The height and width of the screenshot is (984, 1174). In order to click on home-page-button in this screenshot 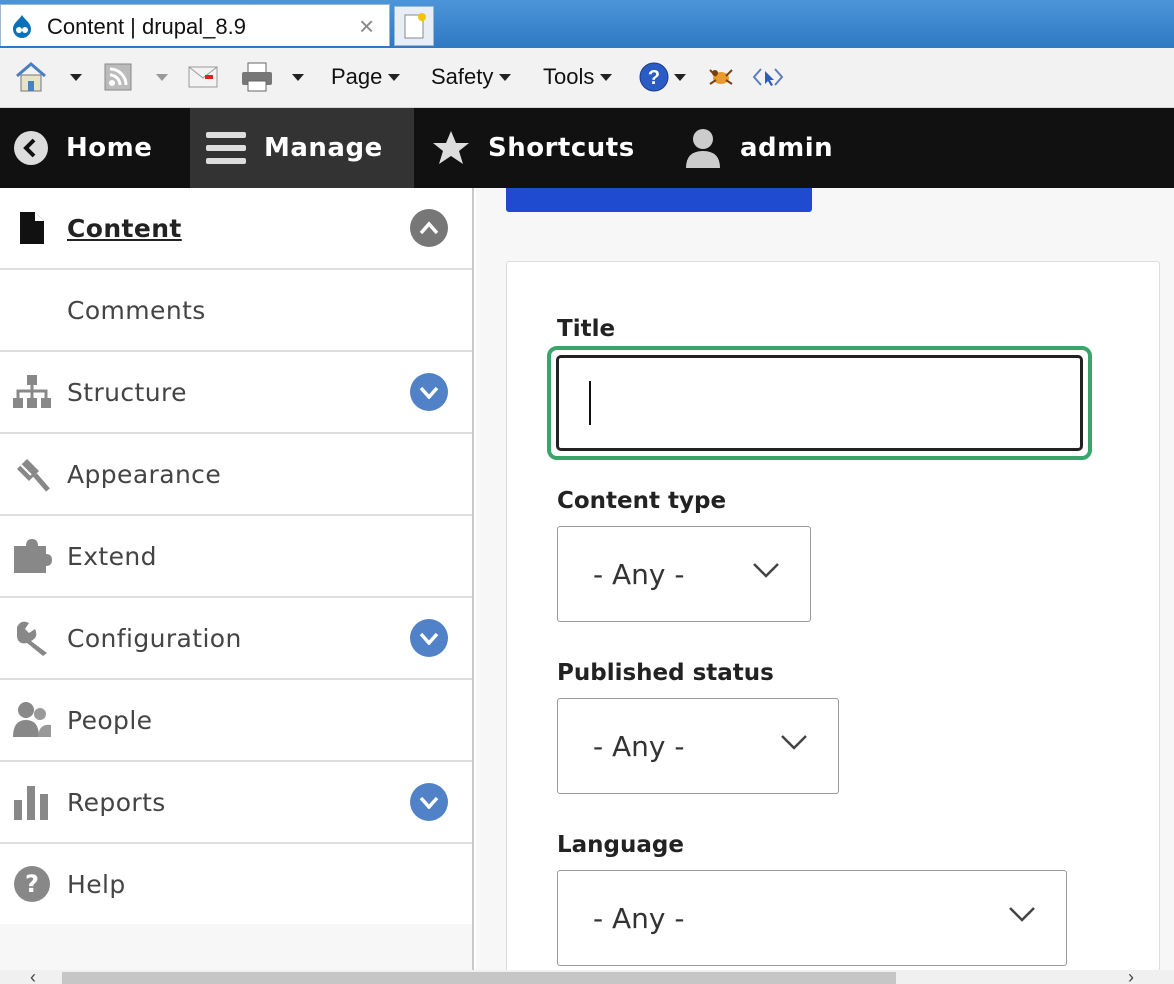, I will do `click(48, 77)`.